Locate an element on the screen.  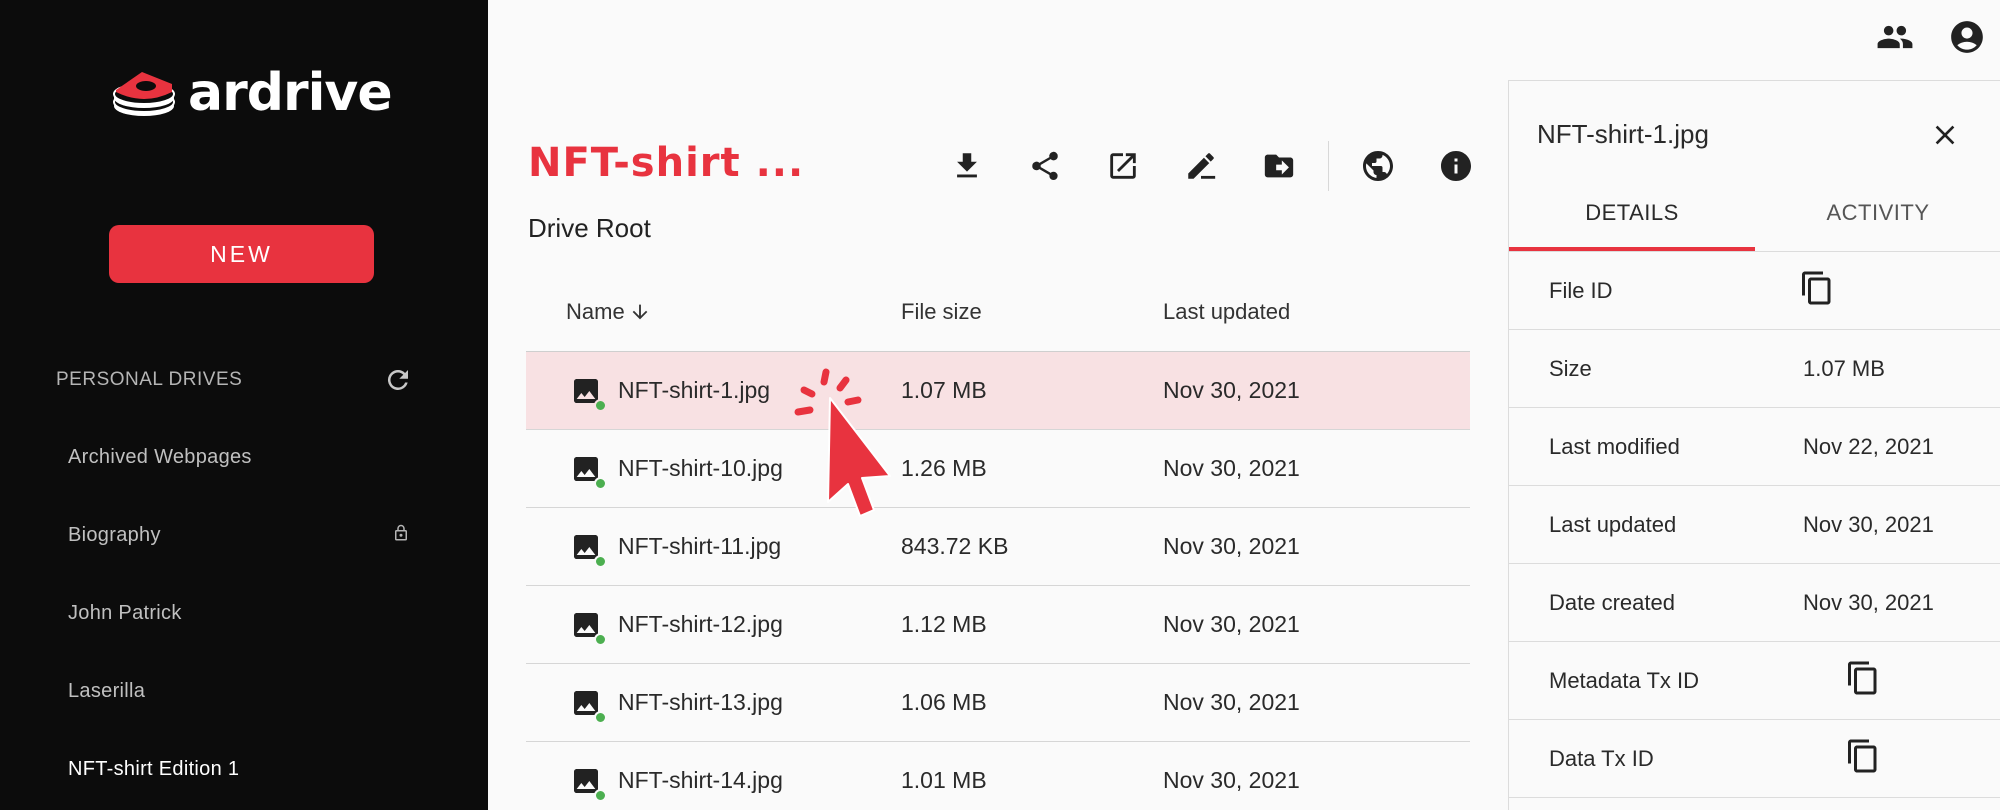
file-name: NFT-shirt-1.jpg is located at coordinates (694, 390).